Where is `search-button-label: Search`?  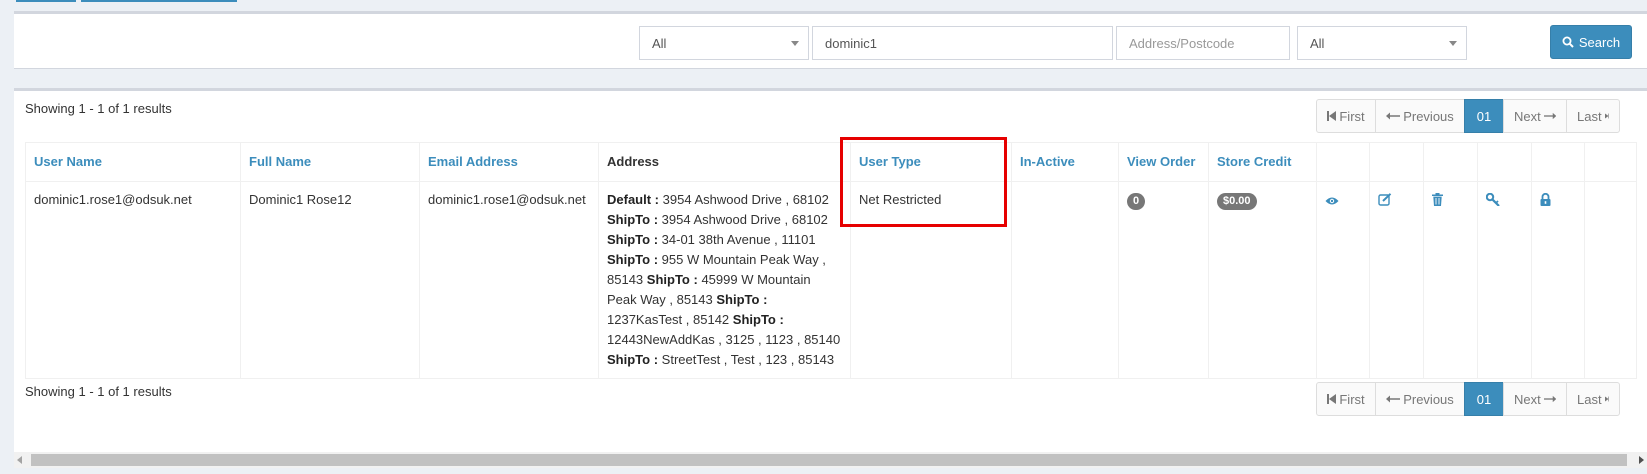 search-button-label: Search is located at coordinates (1599, 42).